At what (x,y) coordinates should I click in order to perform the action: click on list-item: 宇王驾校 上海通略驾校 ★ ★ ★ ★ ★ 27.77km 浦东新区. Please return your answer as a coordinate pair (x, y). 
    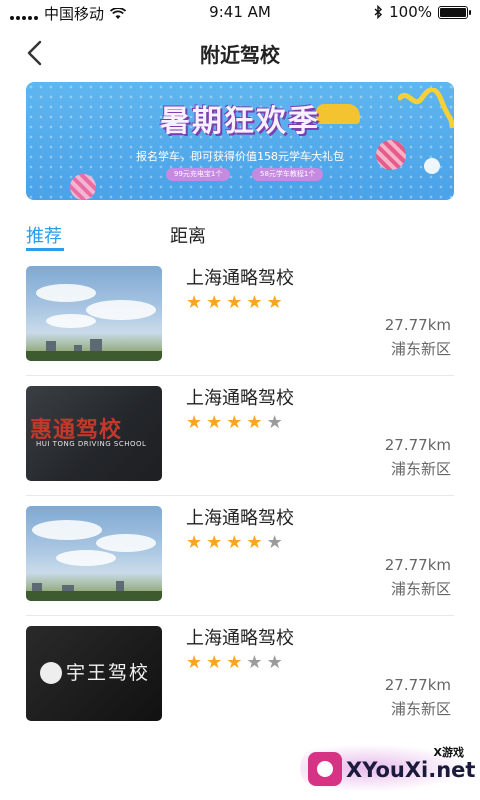
    Looking at the image, I should click on (240, 675).